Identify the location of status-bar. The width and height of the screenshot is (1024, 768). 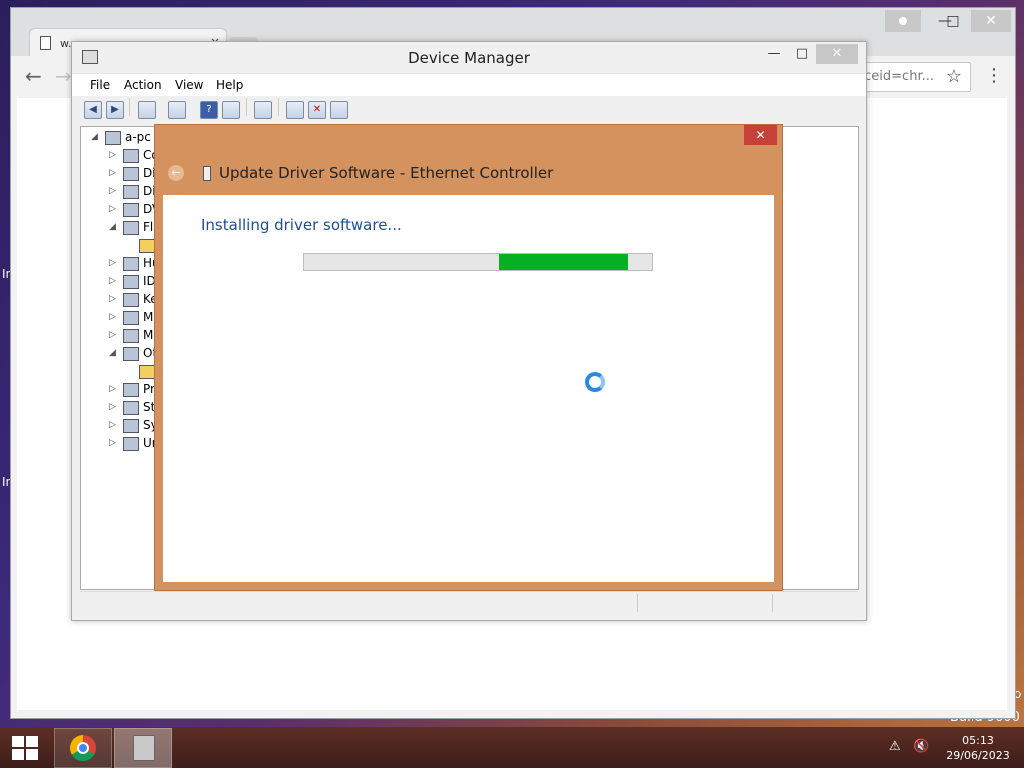
(468, 602).